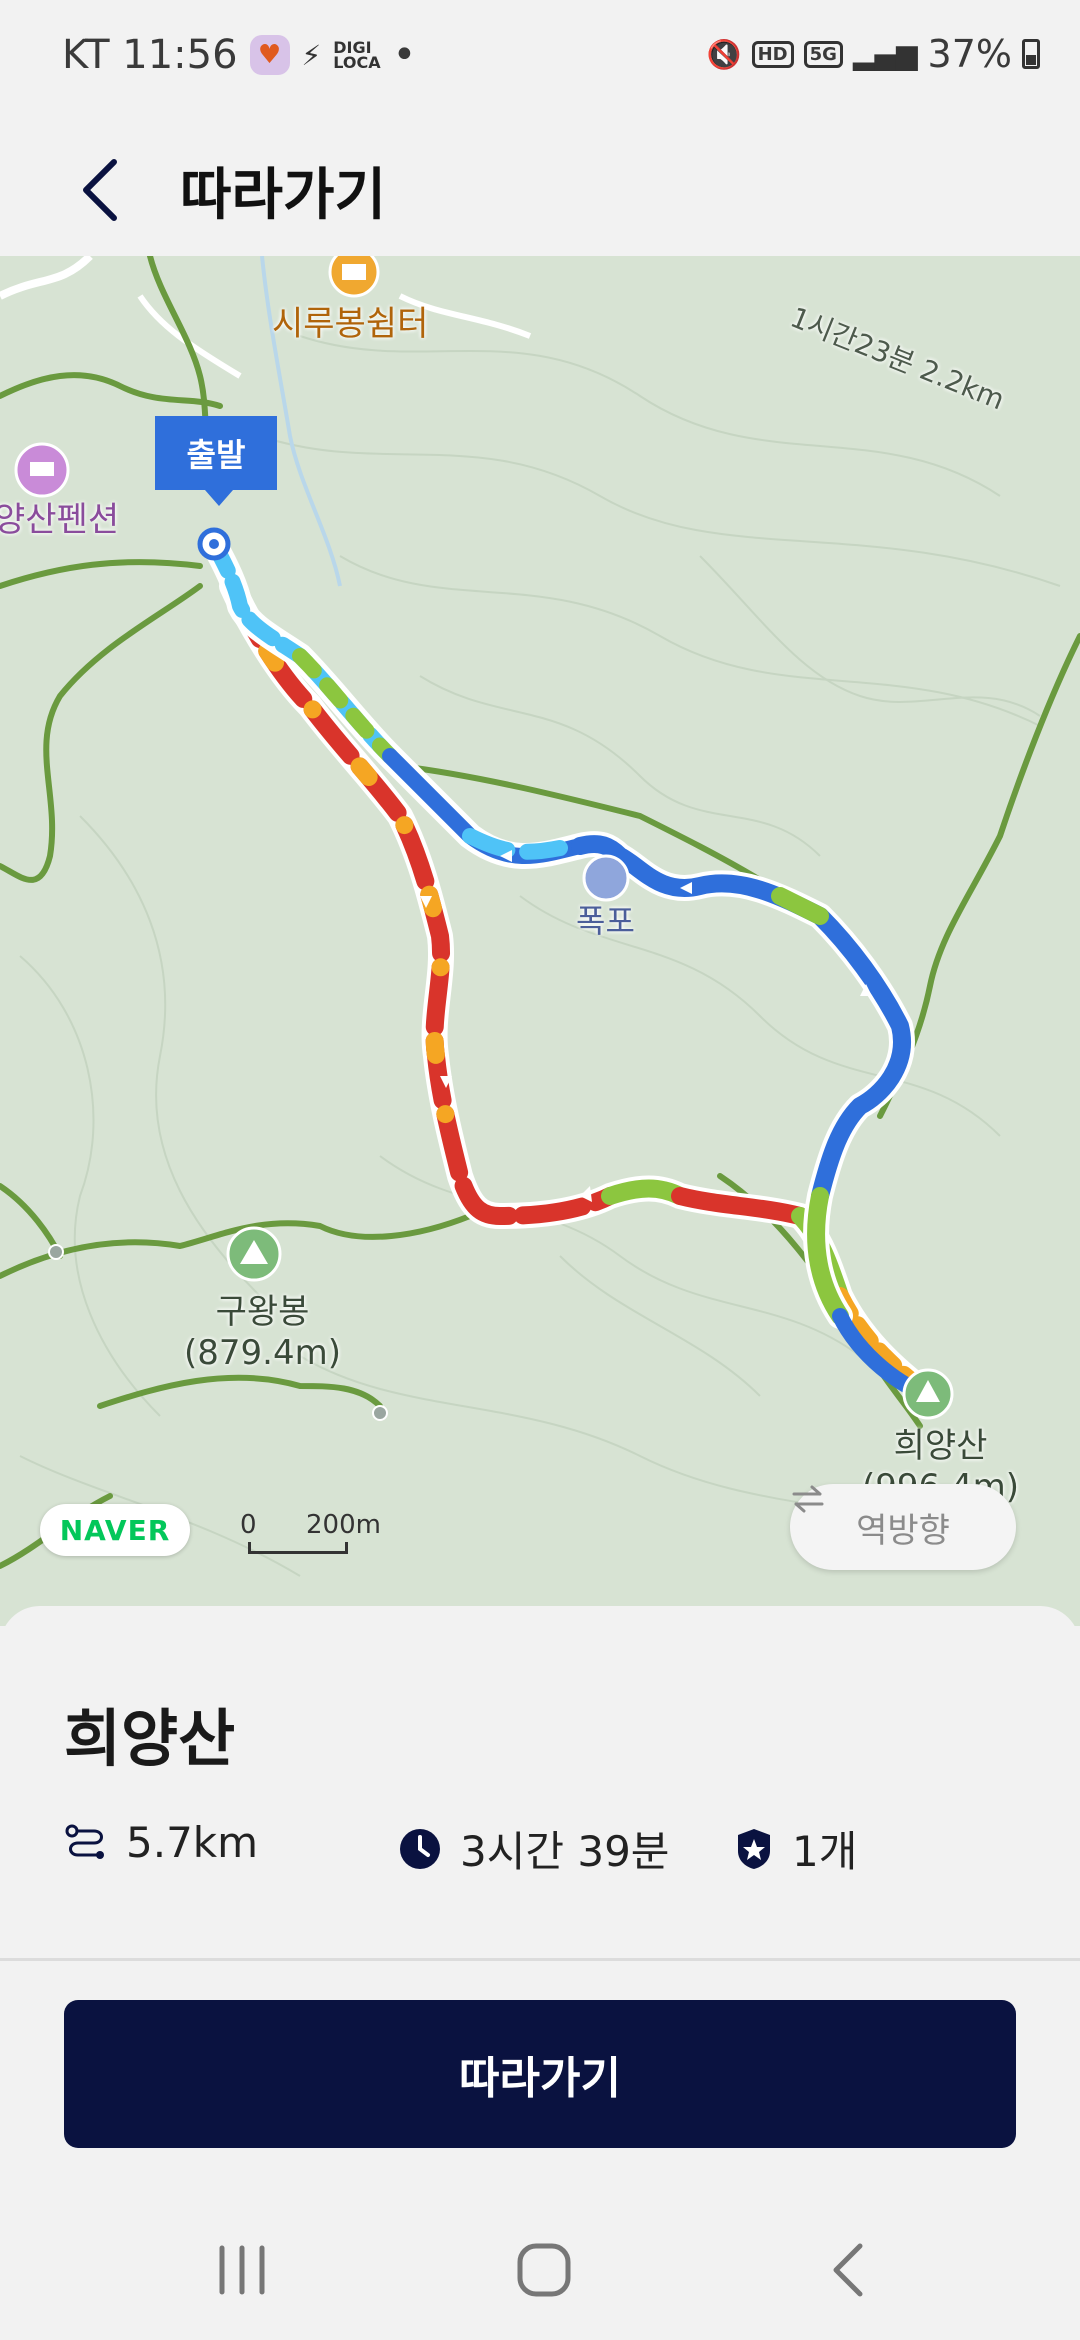 The image size is (1080, 2340). What do you see at coordinates (565, 1851) in the screenshot?
I see `duration-value: 3시간 39분` at bounding box center [565, 1851].